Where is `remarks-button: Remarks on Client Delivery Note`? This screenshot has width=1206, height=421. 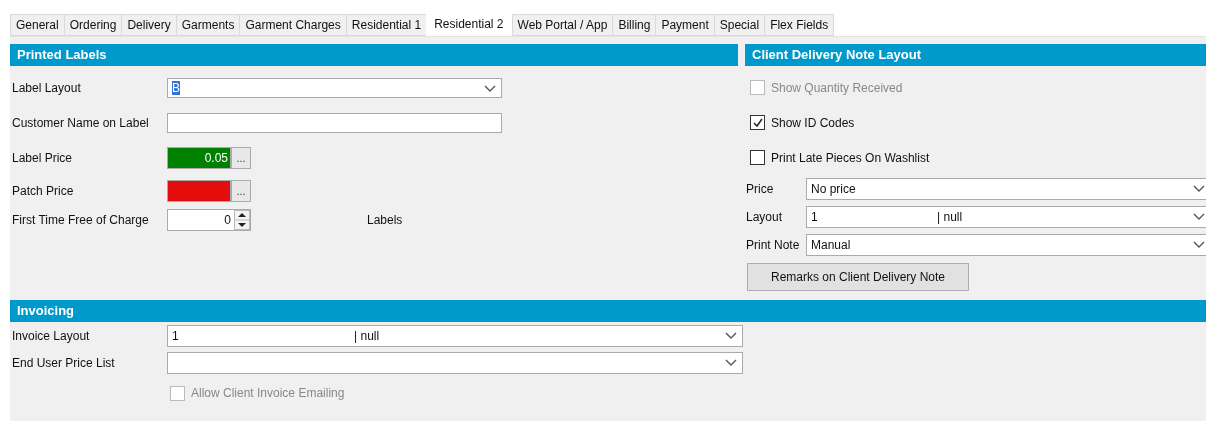 remarks-button: Remarks on Client Delivery Note is located at coordinates (858, 277).